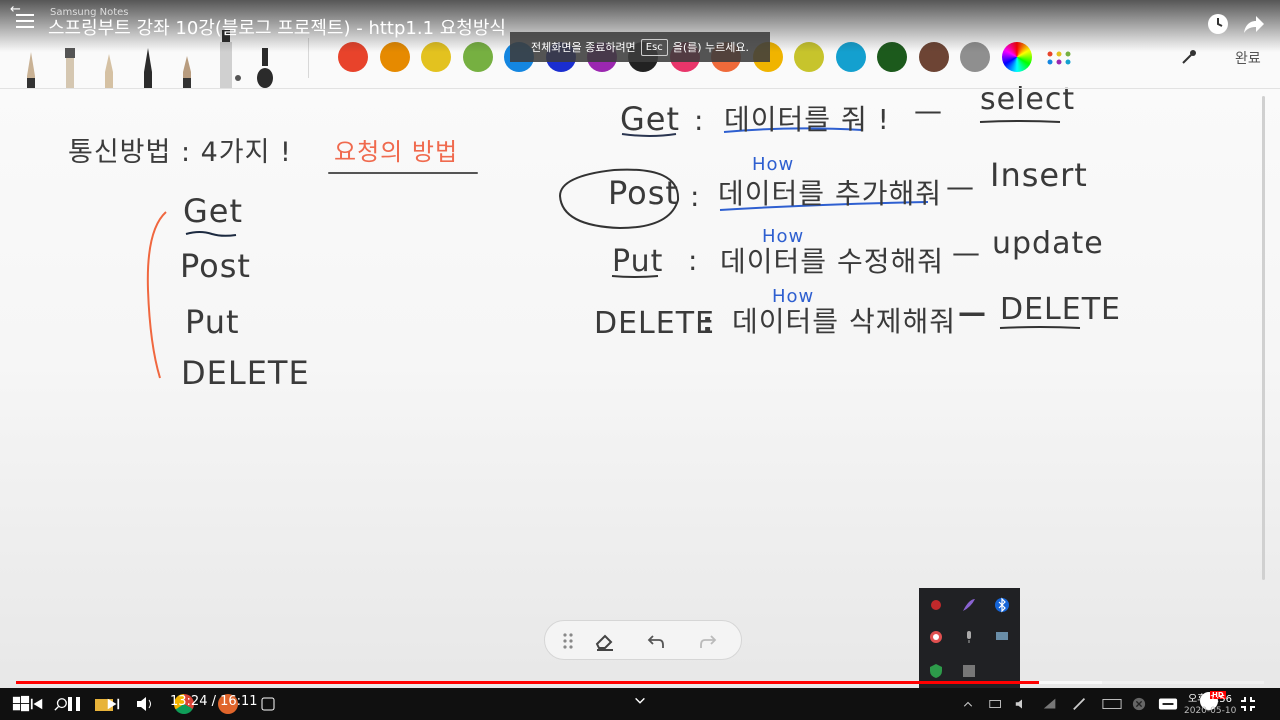 The width and height of the screenshot is (1280, 720). I want to click on playlist-menu-icon, so click(26, 23).